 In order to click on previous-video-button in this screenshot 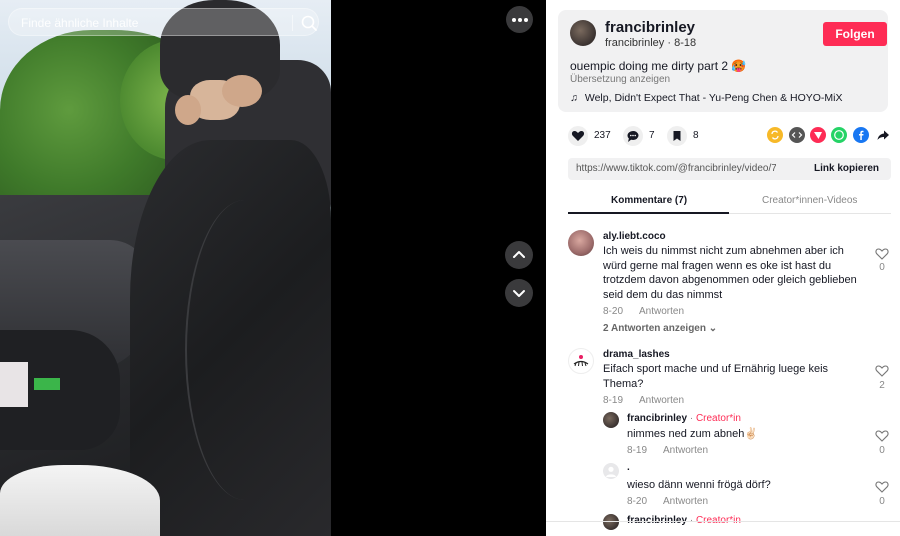, I will do `click(519, 255)`.